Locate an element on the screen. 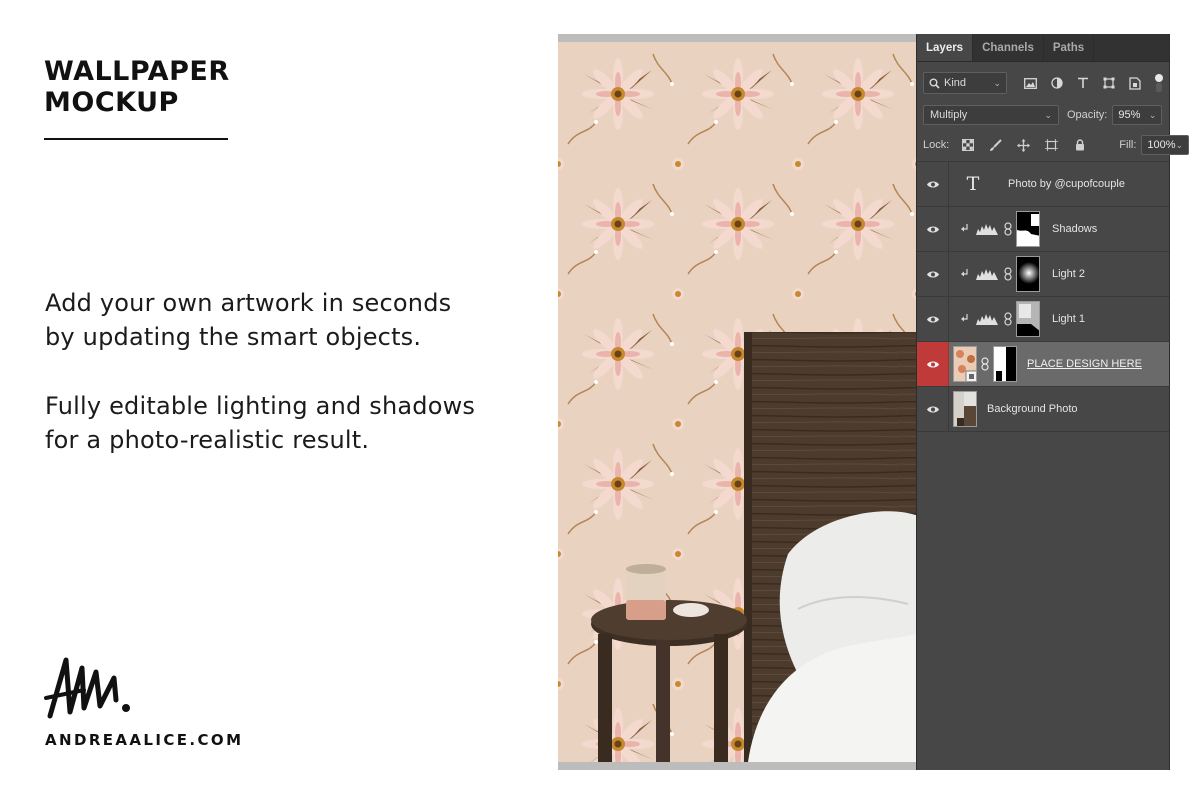  shape-filter-icon is located at coordinates (1108, 83).